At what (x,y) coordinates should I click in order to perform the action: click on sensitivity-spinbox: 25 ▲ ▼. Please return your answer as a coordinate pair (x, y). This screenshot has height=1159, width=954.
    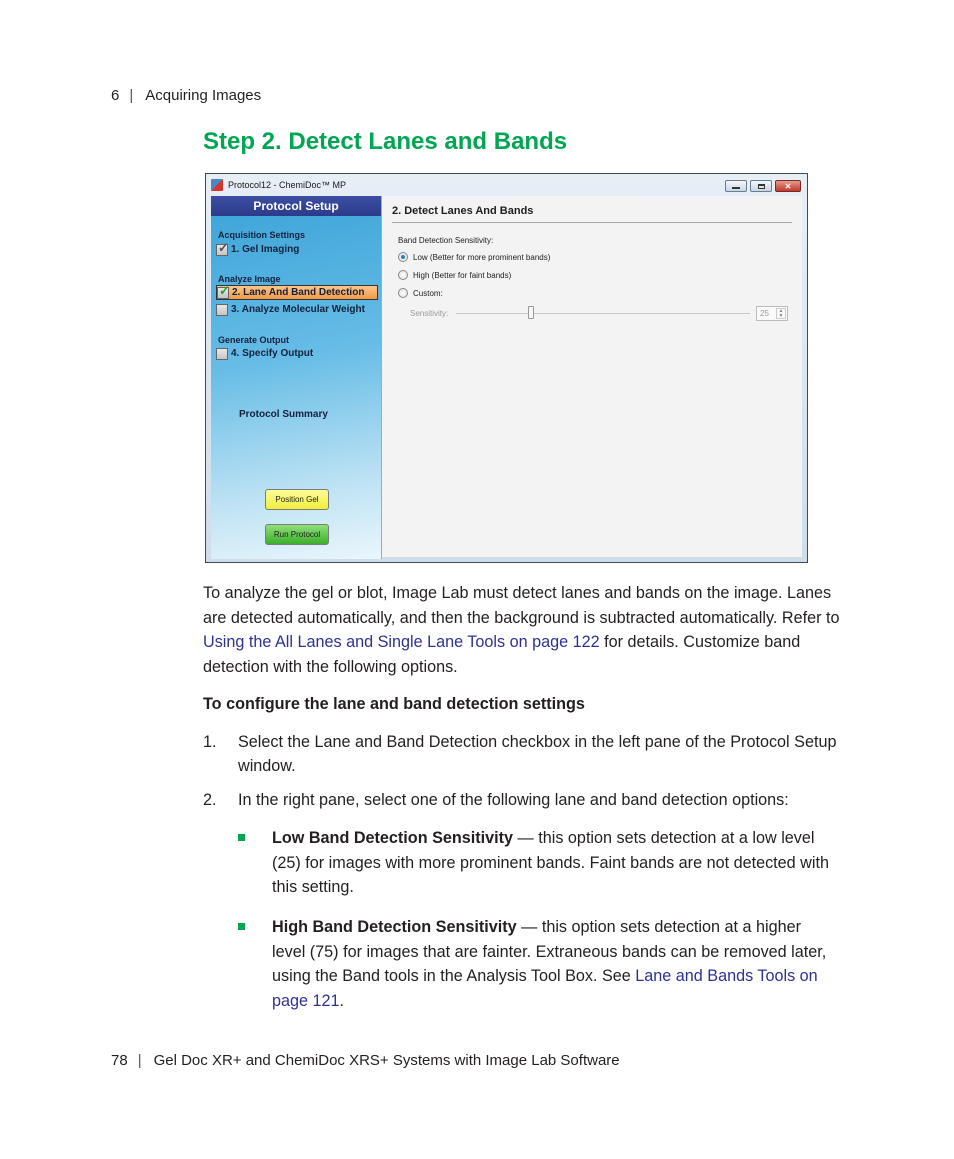
    Looking at the image, I should click on (772, 313).